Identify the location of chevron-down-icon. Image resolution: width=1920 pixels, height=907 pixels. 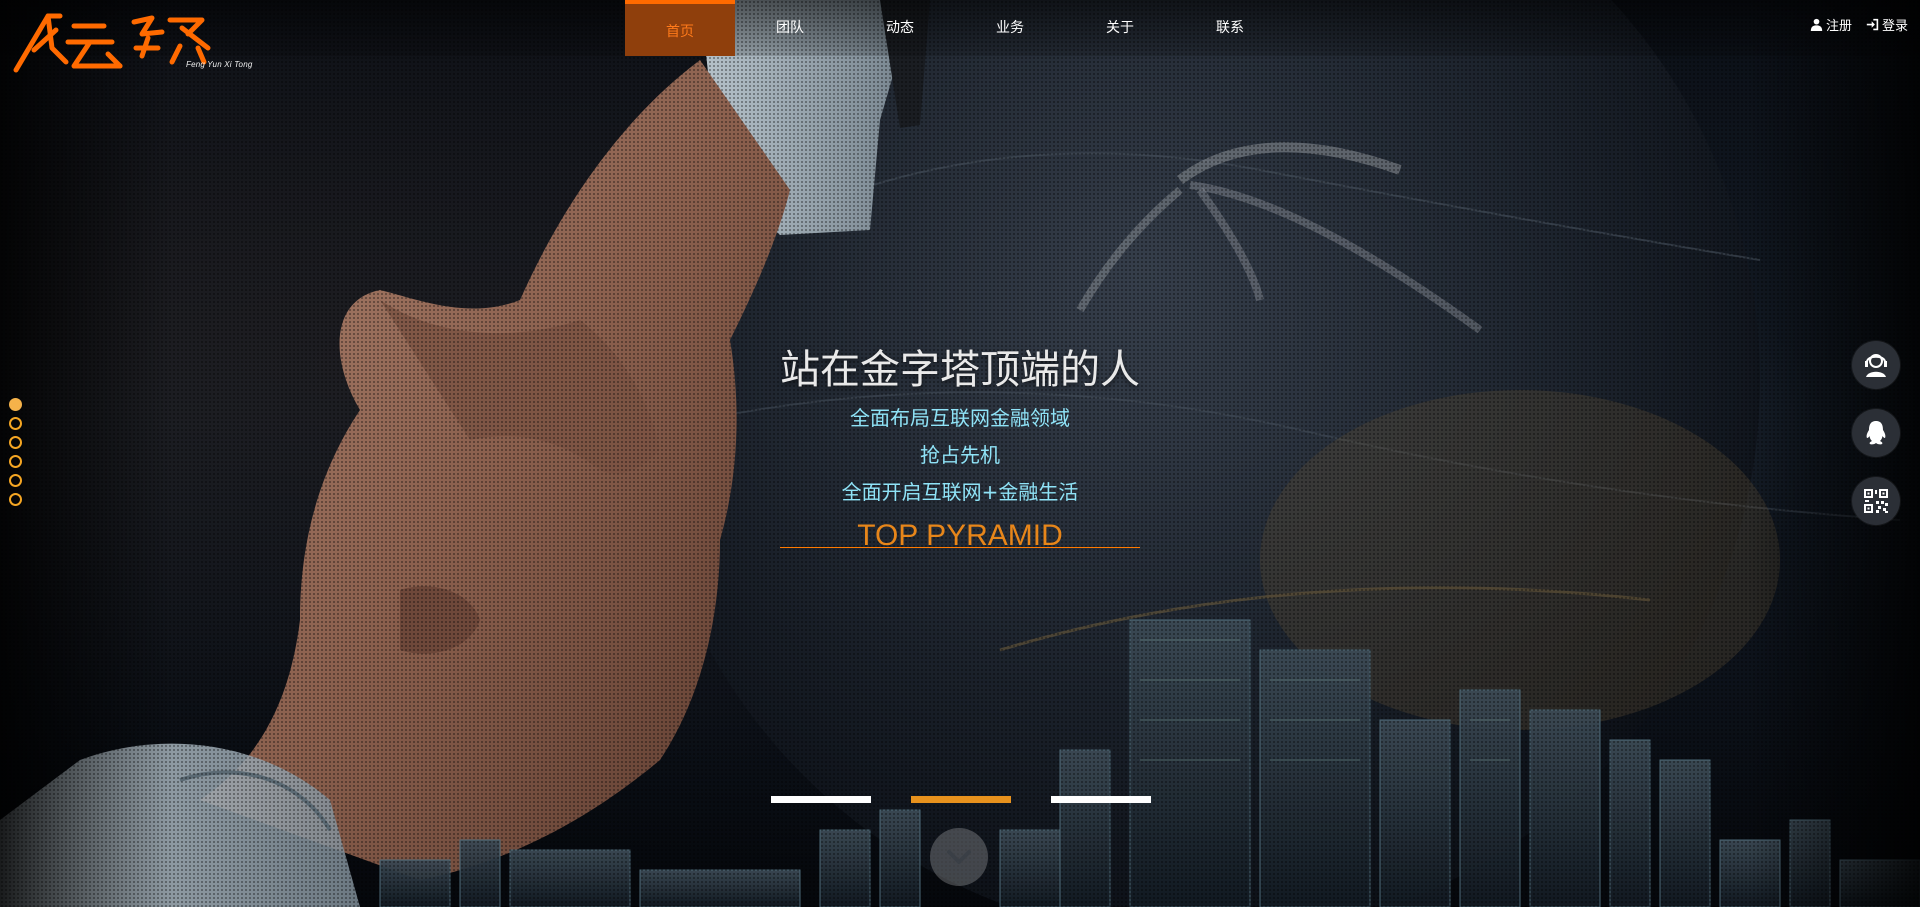
(959, 857).